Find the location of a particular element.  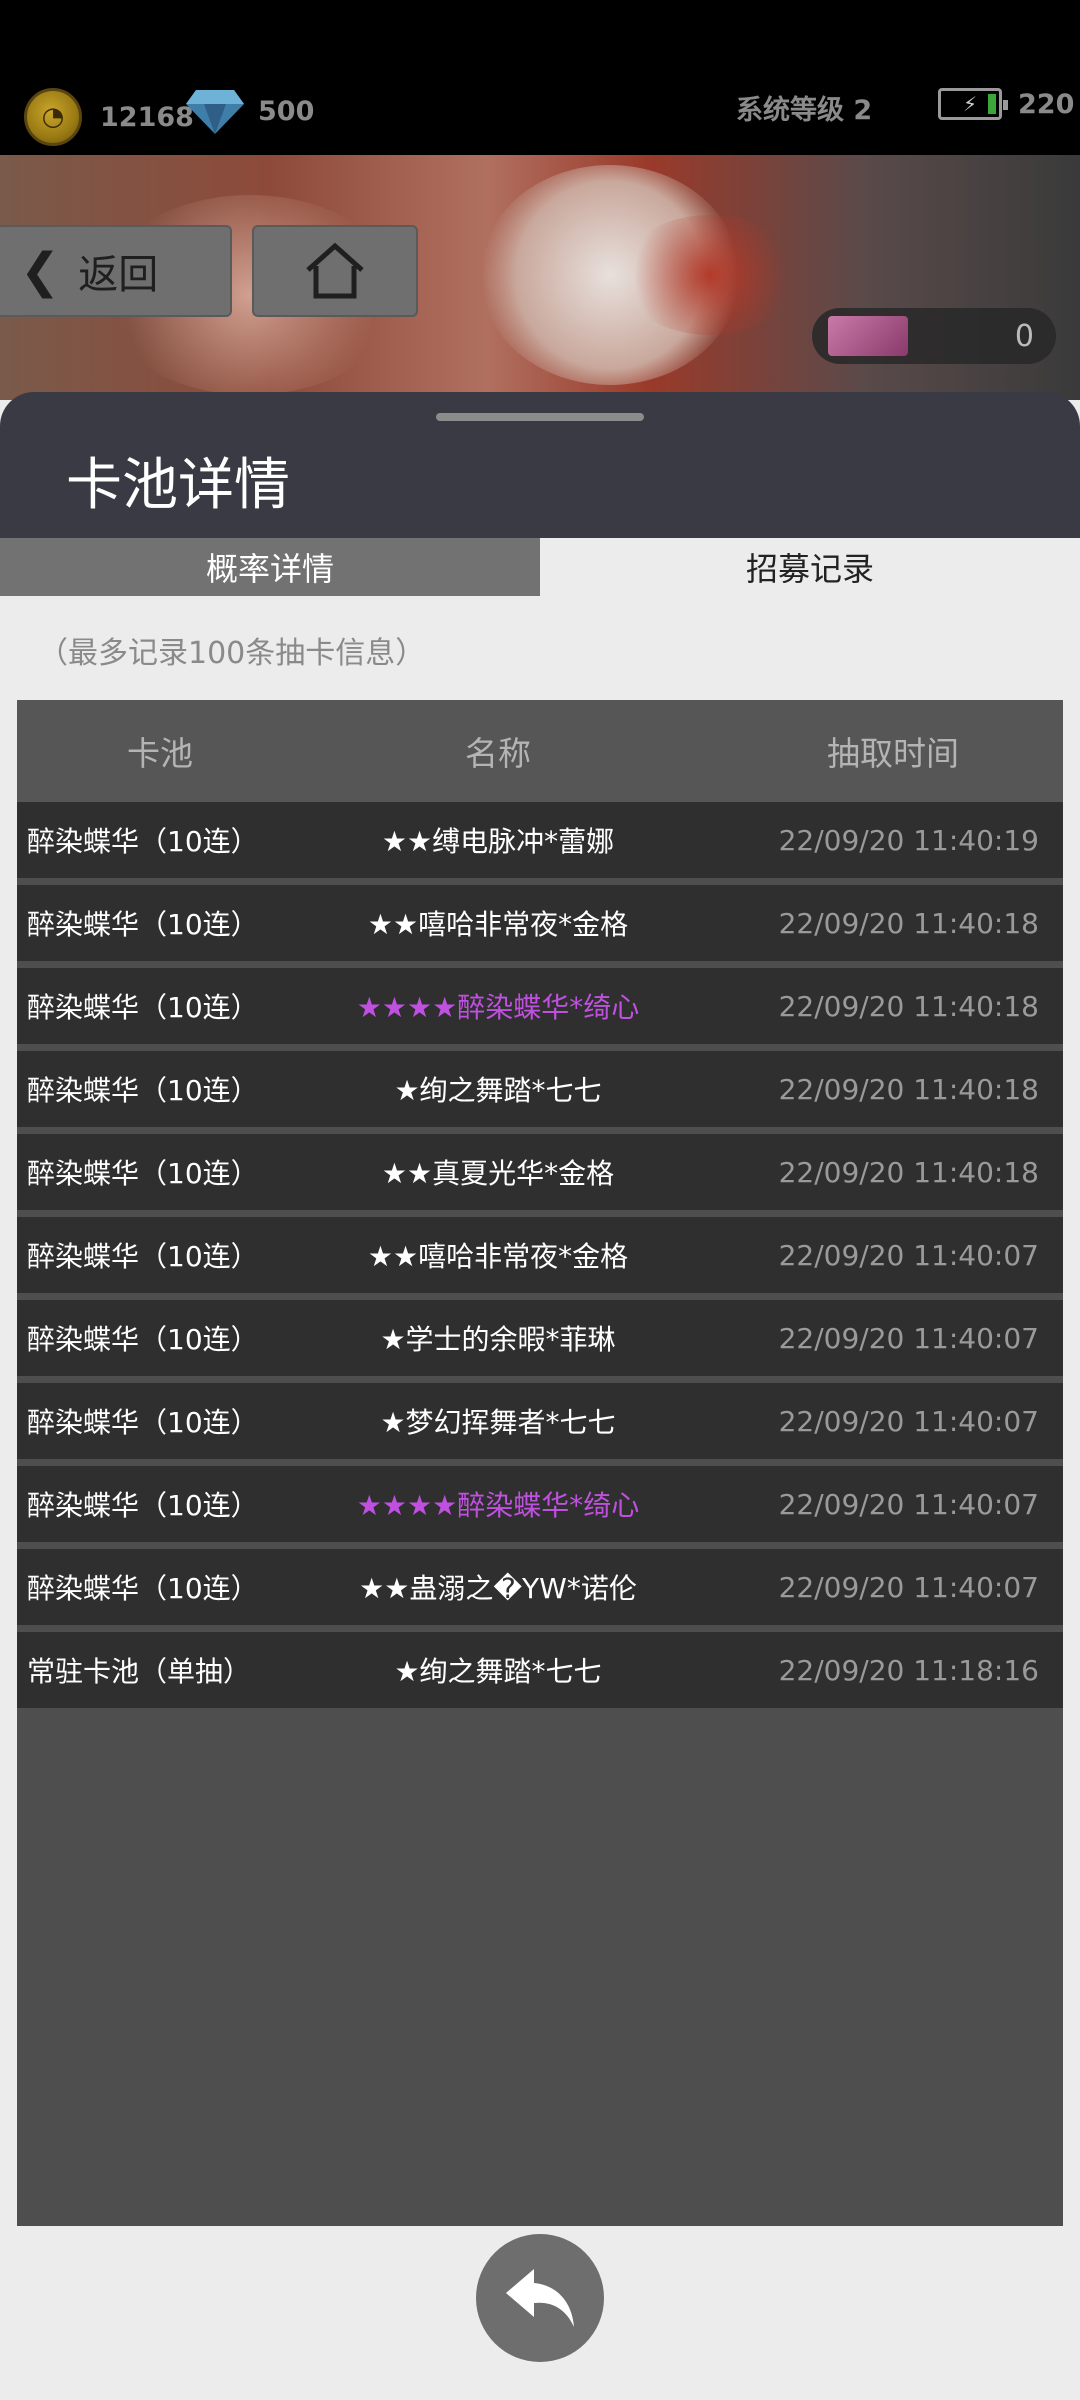

cell-name: ★梦幻挥舞者*七七 is located at coordinates (498, 1422).